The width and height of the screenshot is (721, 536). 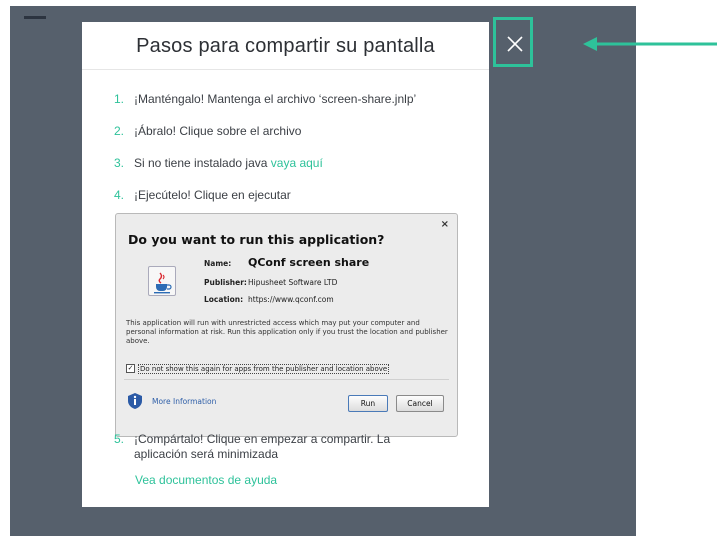 What do you see at coordinates (256, 239) in the screenshot?
I see `java-dialog-title: Do you want to run this application?` at bounding box center [256, 239].